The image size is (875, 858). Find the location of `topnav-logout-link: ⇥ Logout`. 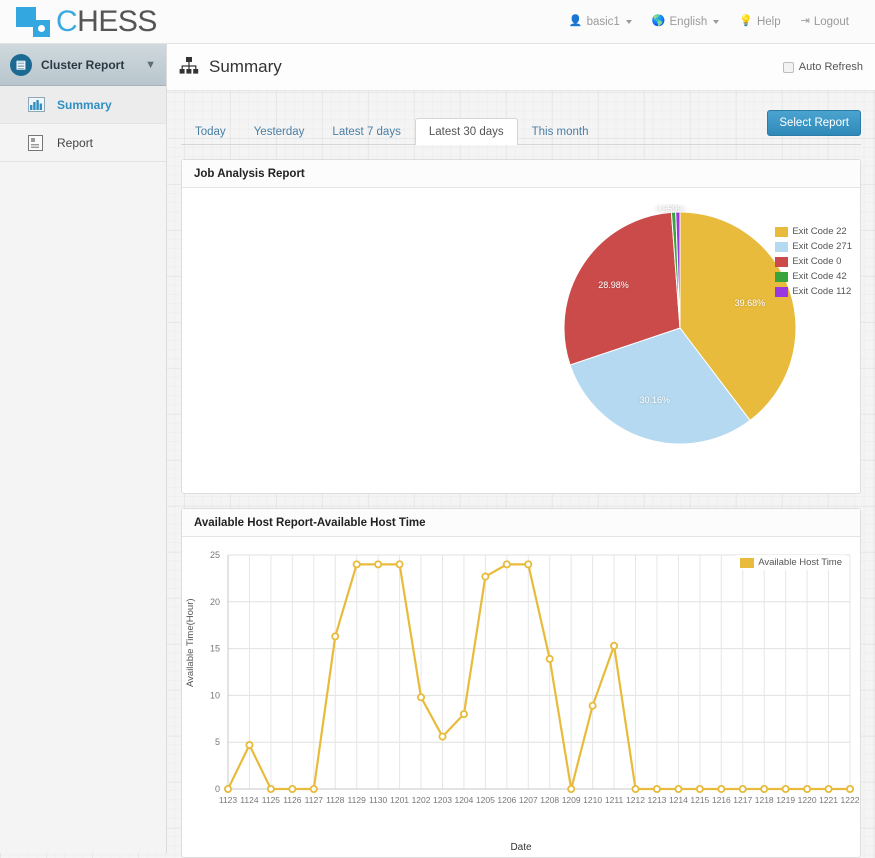

topnav-logout-link: ⇥ Logout is located at coordinates (825, 22).